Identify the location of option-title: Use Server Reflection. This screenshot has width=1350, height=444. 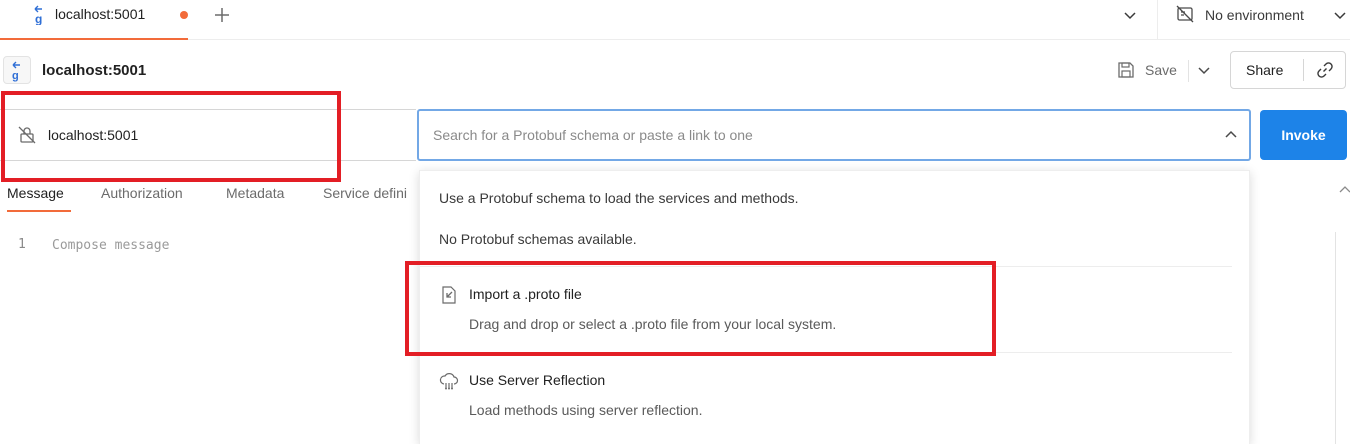
(537, 380).